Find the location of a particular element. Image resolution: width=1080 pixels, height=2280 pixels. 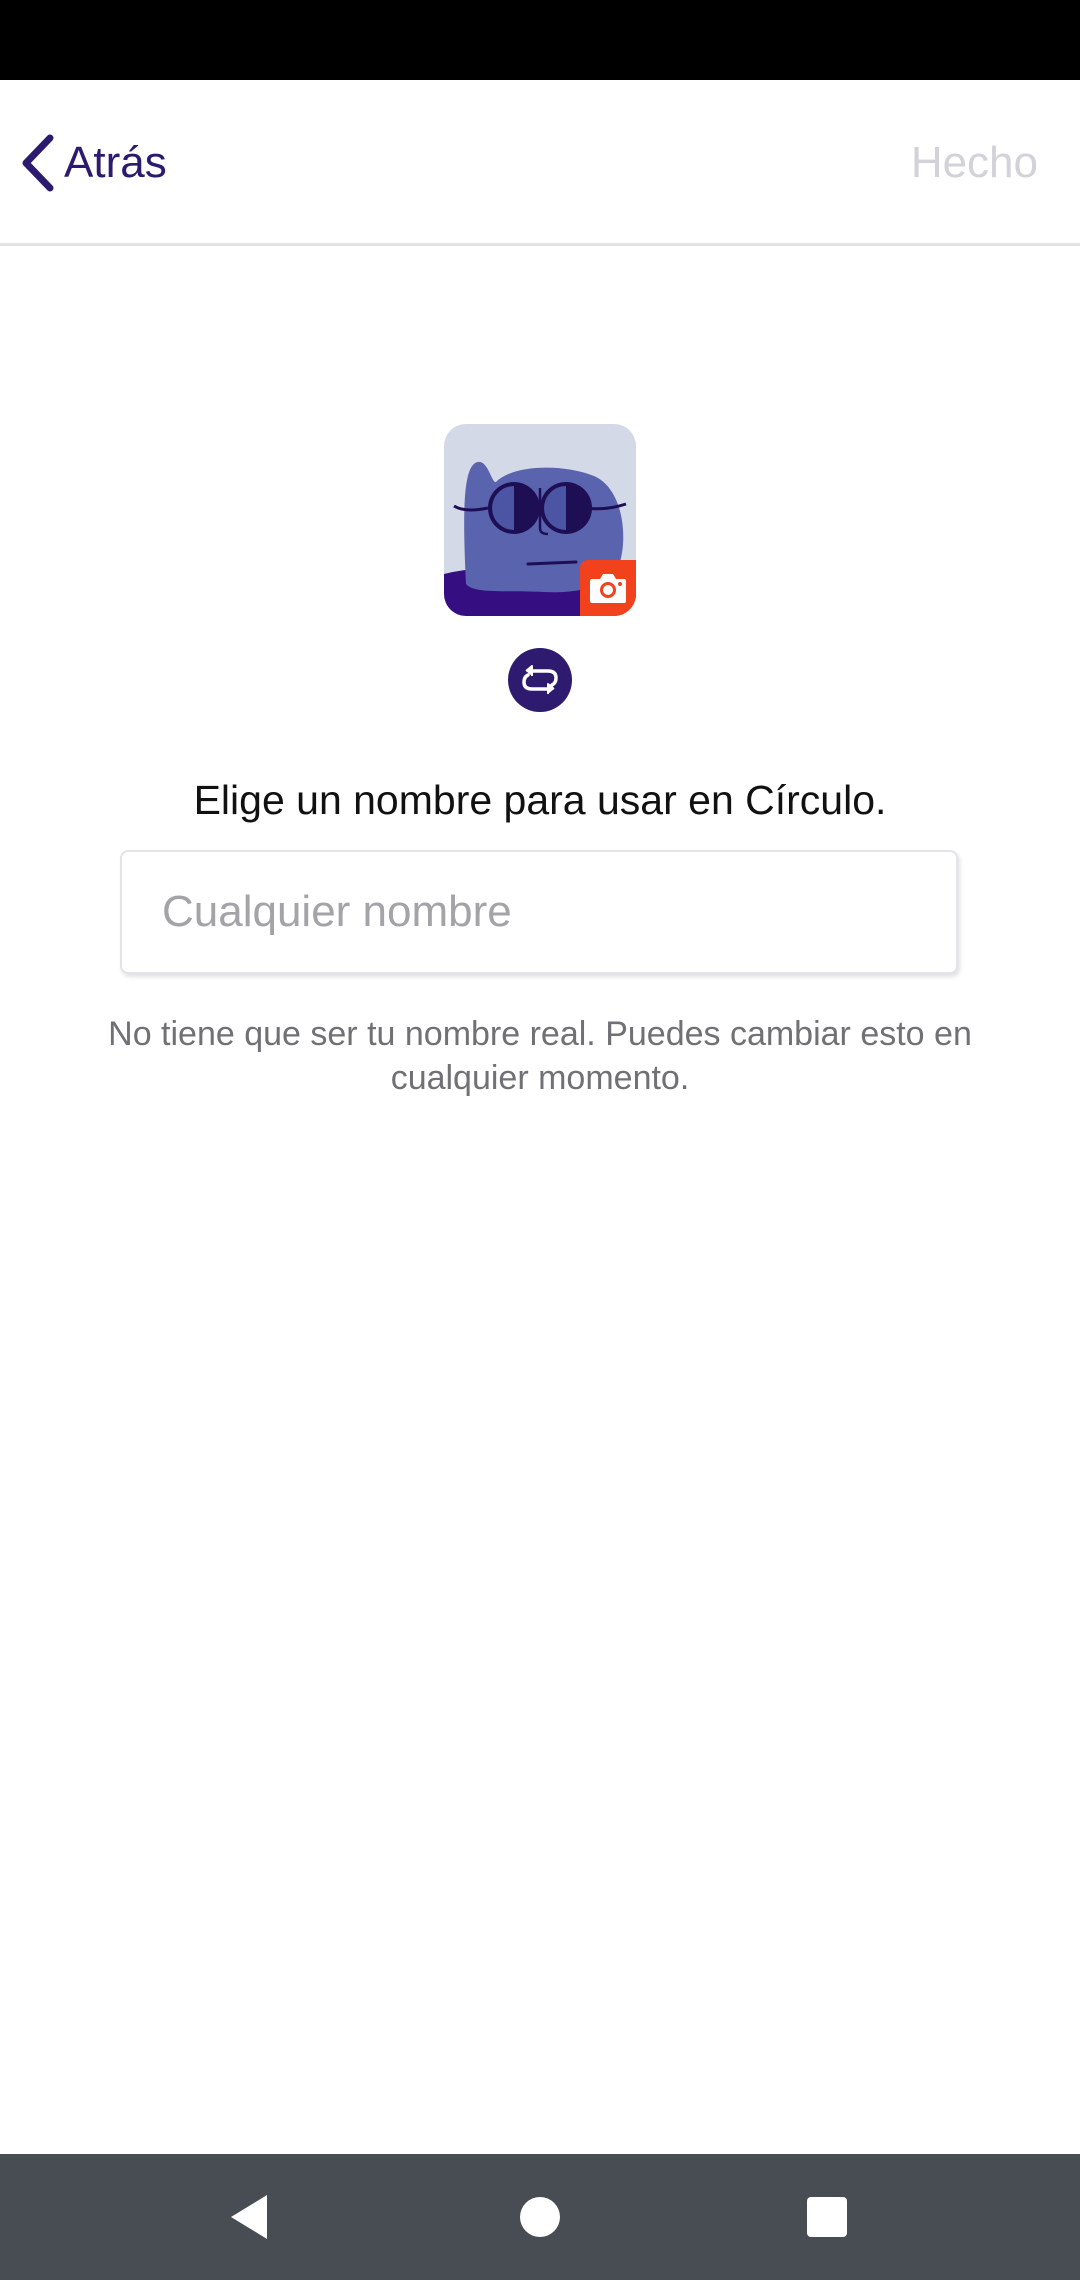

status-bar is located at coordinates (540, 40).